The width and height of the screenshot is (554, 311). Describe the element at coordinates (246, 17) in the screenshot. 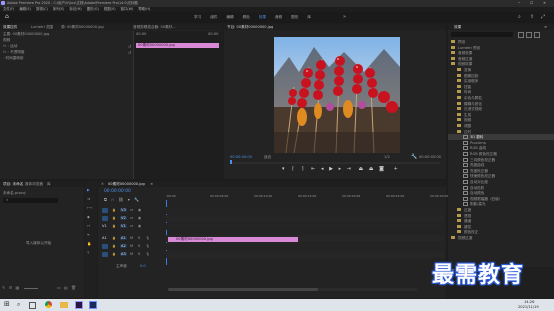

I see `workspace-tab: 颜色` at that location.